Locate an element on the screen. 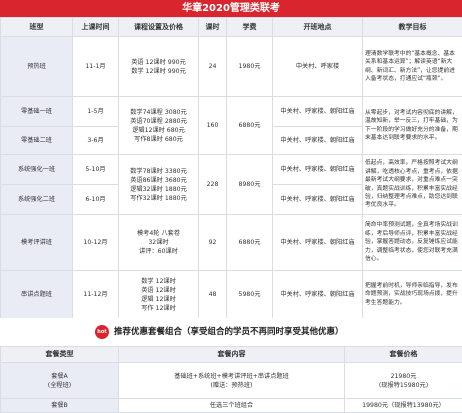 The height and width of the screenshot is (413, 462). class-fee: 8980元 is located at coordinates (249, 184).